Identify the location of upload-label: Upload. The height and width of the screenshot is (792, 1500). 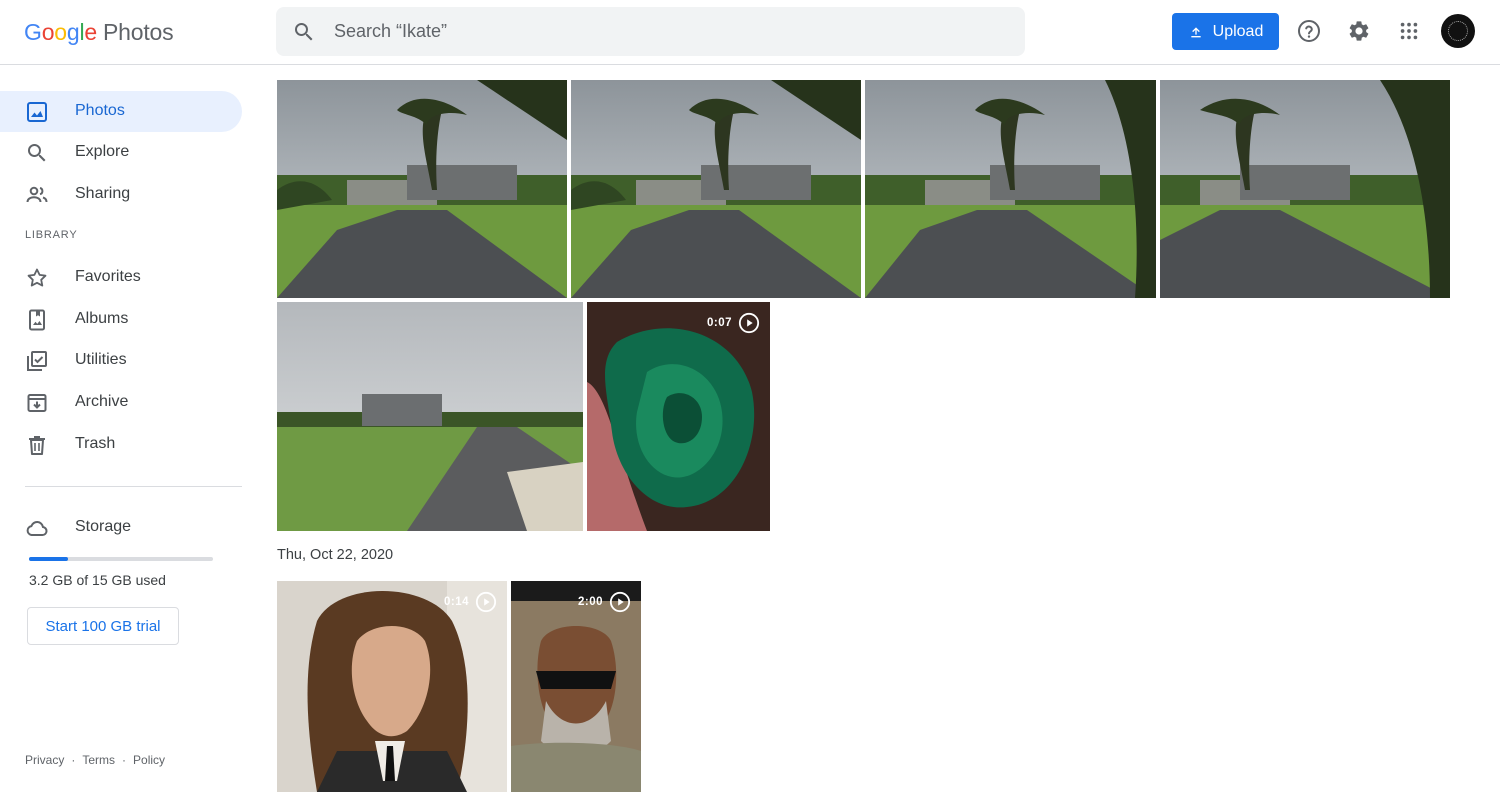
(1238, 31).